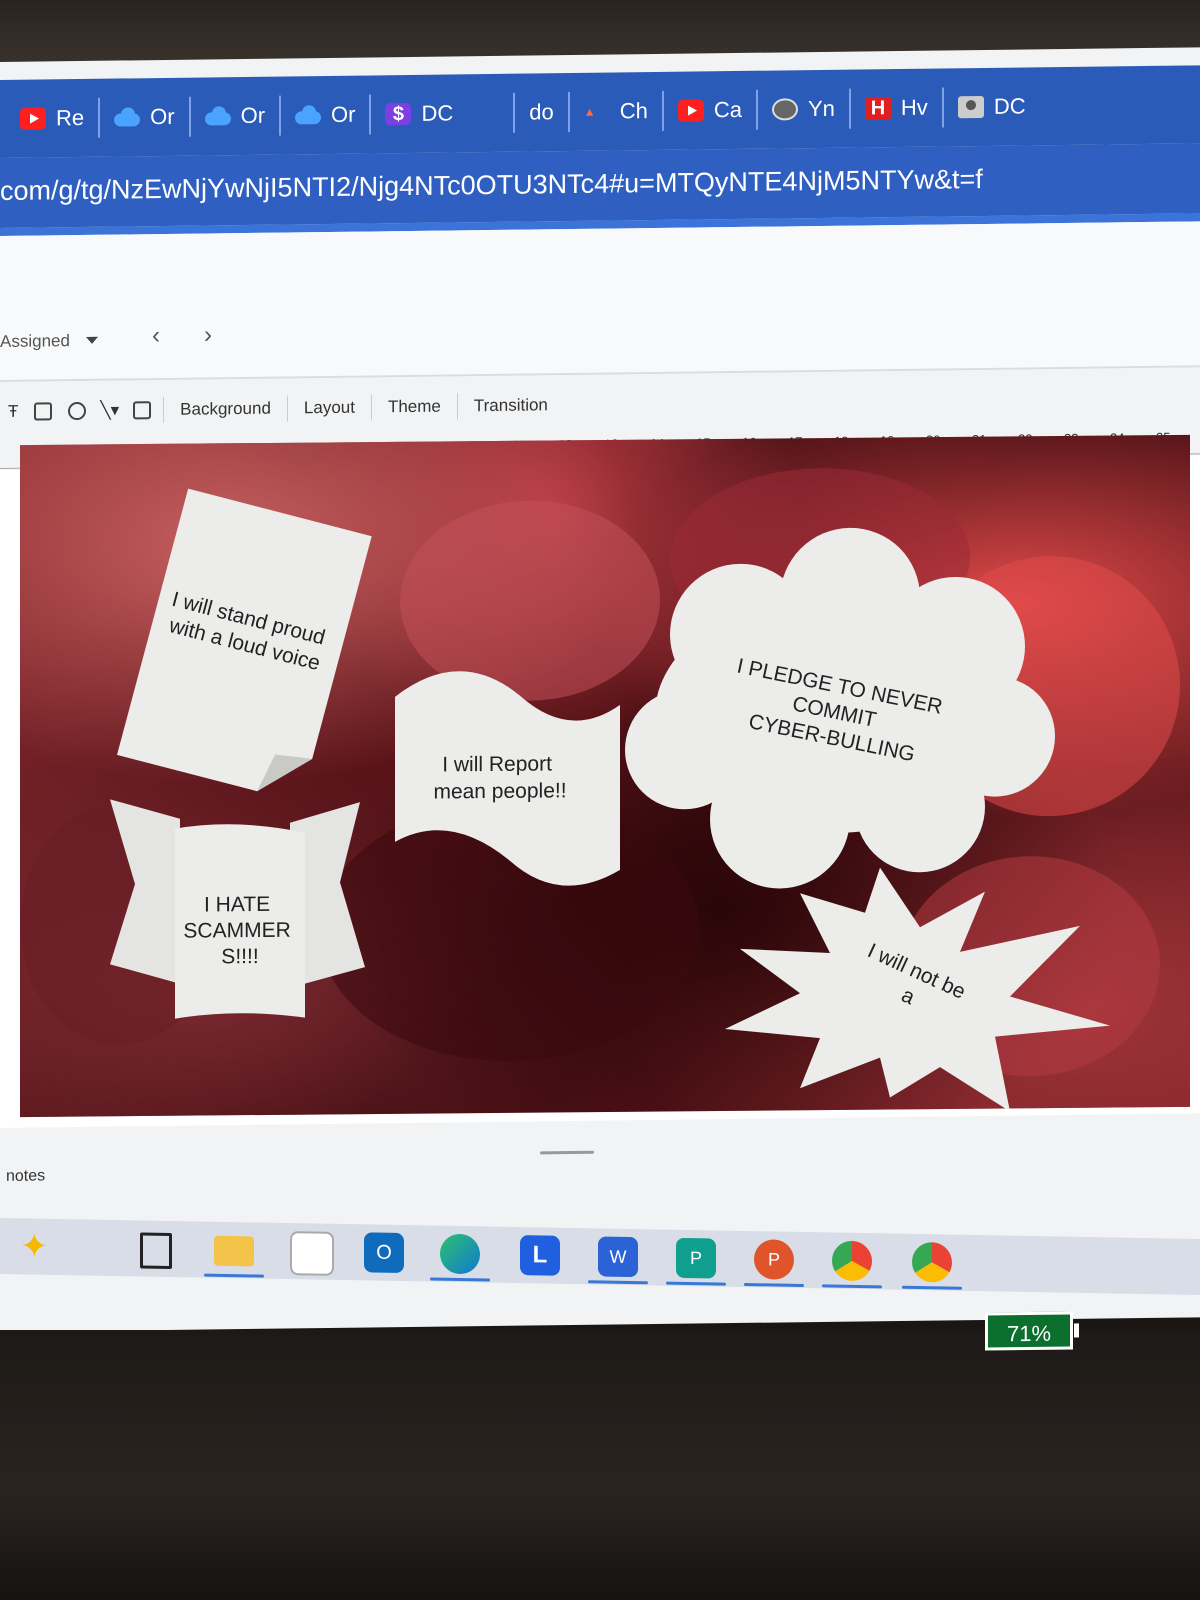 Image resolution: width=1200 pixels, height=1600 pixels. What do you see at coordinates (414, 406) in the screenshot?
I see `theme-button: Theme` at bounding box center [414, 406].